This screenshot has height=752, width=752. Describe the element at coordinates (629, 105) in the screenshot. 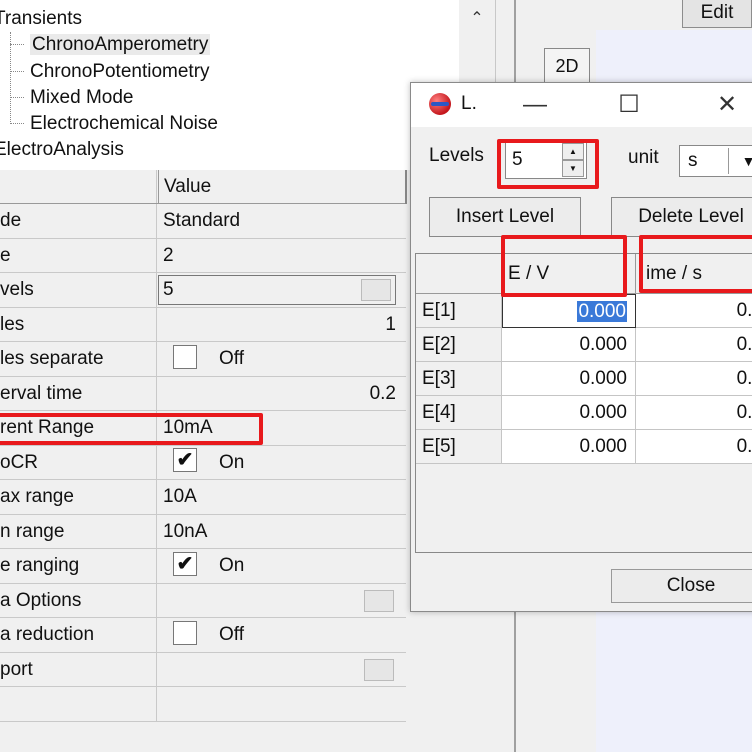

I see `maximize-icon: ☐` at that location.